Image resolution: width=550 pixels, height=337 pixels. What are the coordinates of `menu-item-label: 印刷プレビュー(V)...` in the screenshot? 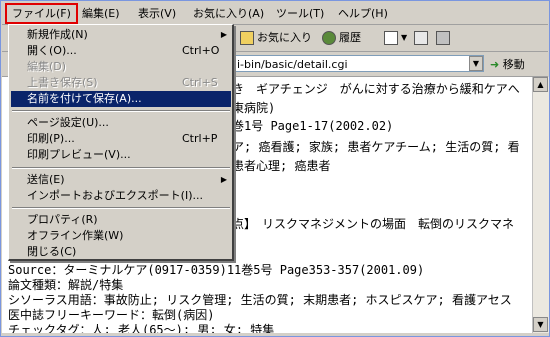 It's located at (79, 154).